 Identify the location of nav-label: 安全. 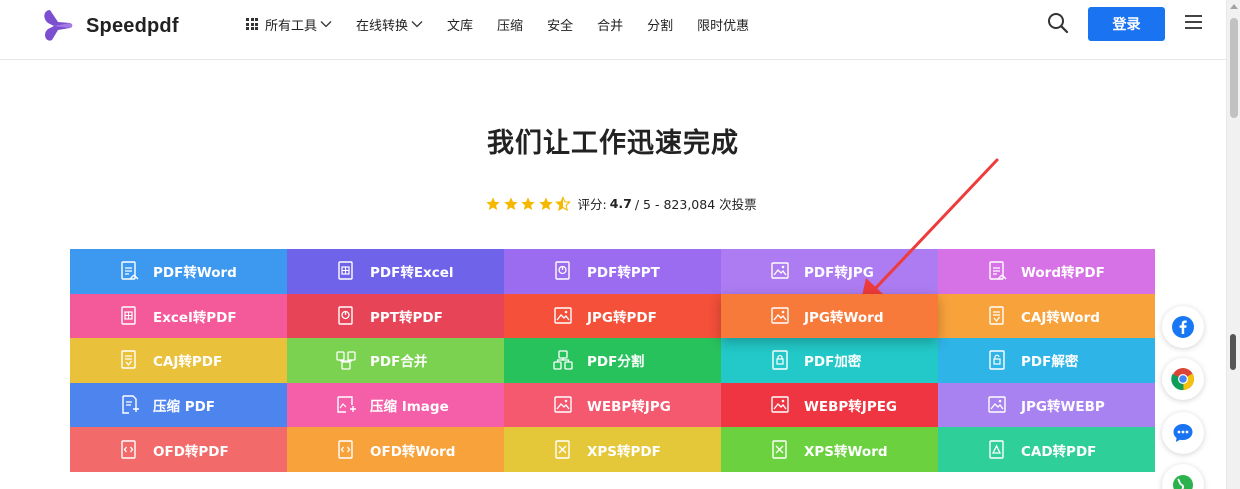
(560, 26).